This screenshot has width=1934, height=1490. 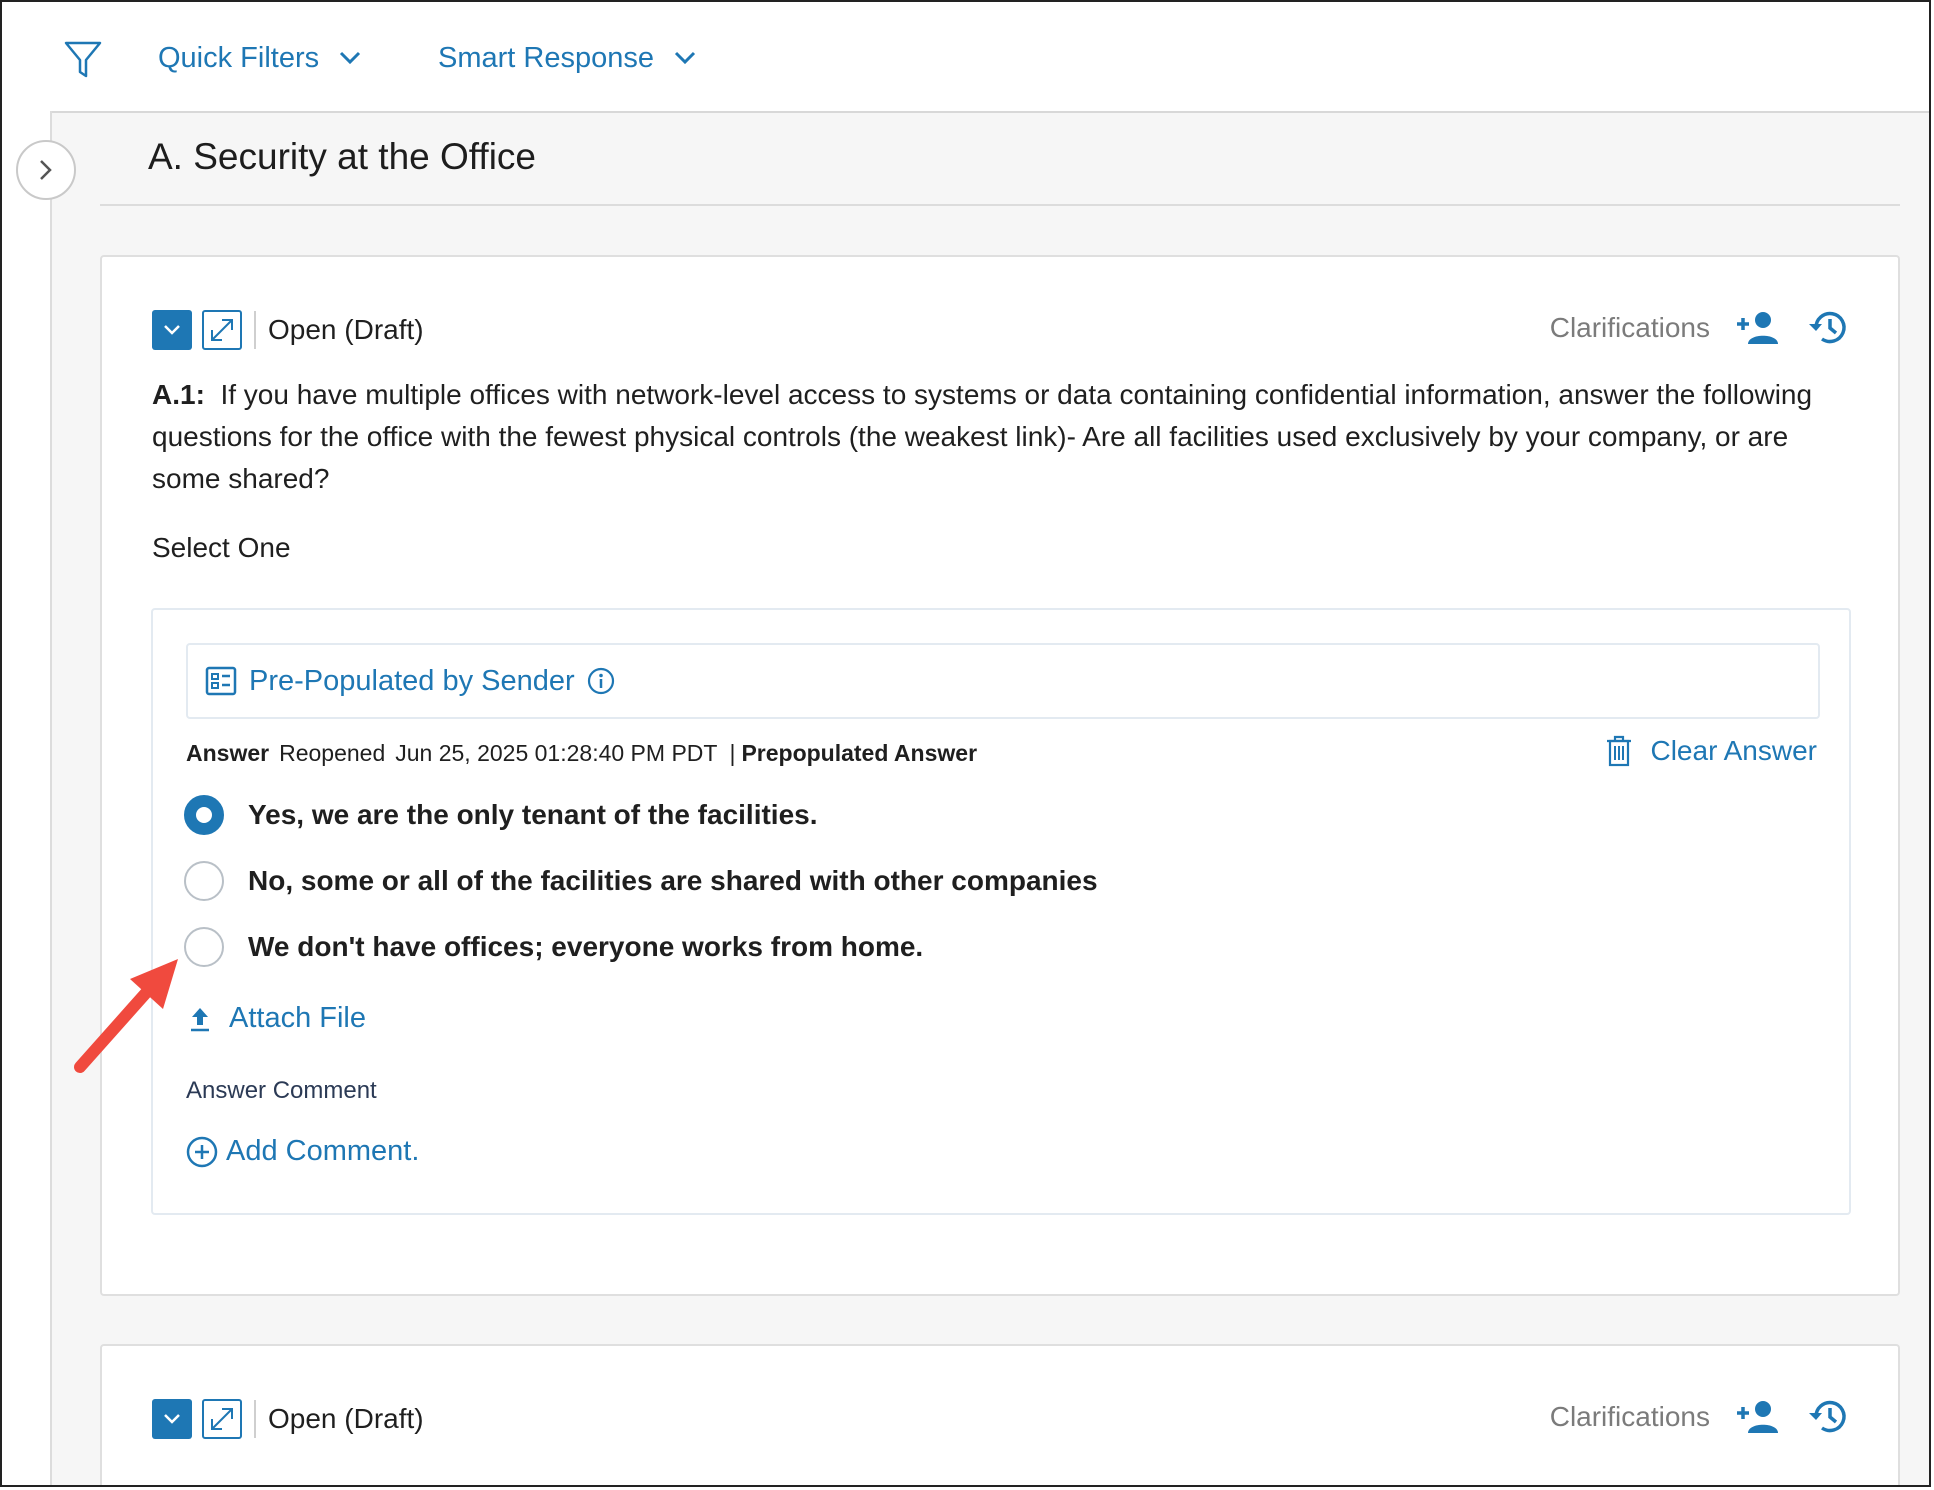 I want to click on expand-sidebar-button, so click(x=46, y=170).